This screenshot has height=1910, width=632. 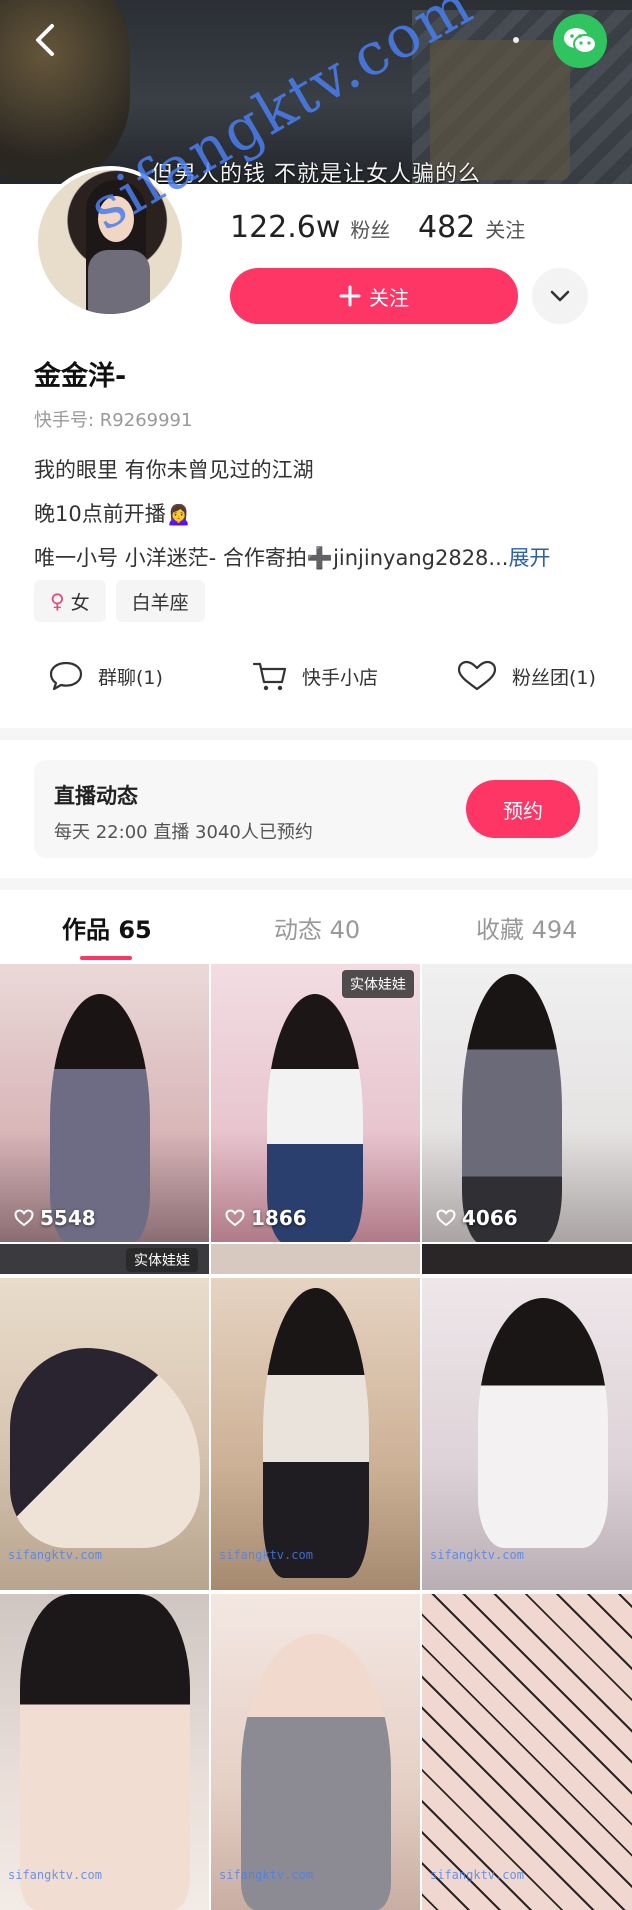 I want to click on gender-label: 女, so click(x=80, y=602).